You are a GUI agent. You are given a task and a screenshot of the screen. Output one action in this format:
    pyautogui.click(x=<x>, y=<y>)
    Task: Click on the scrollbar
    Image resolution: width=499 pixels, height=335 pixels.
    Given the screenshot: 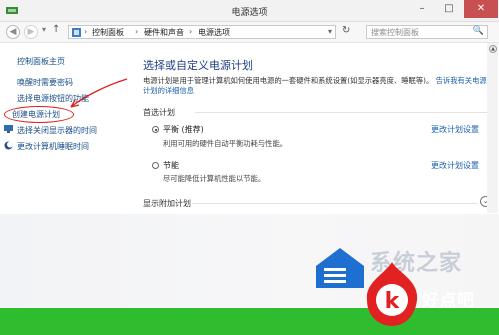 What is the action you would take?
    pyautogui.click(x=492, y=128)
    